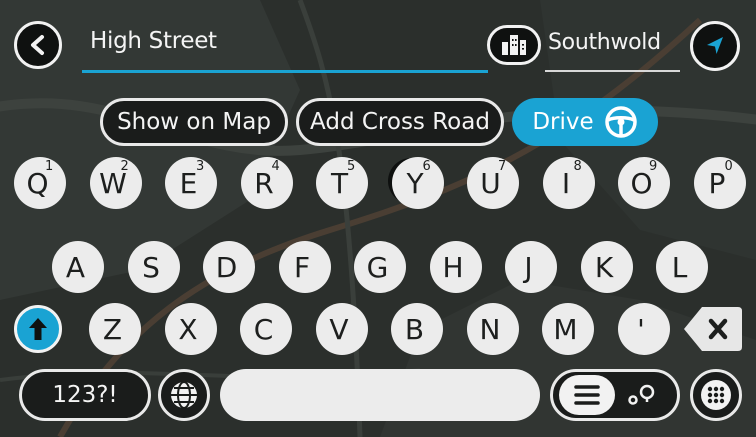 This screenshot has width=756, height=437. I want to click on key-a: A, so click(78, 267).